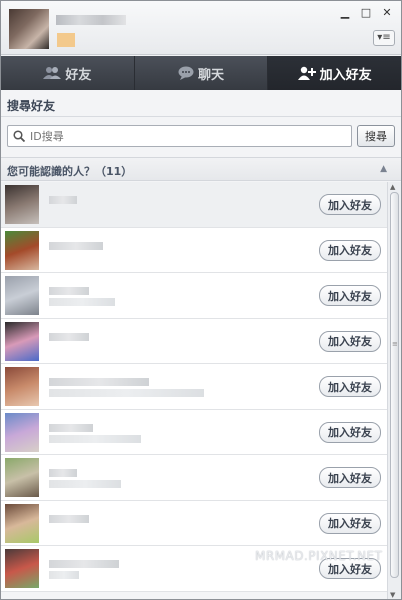 The height and width of the screenshot is (600, 402). I want to click on search-field, so click(179, 136).